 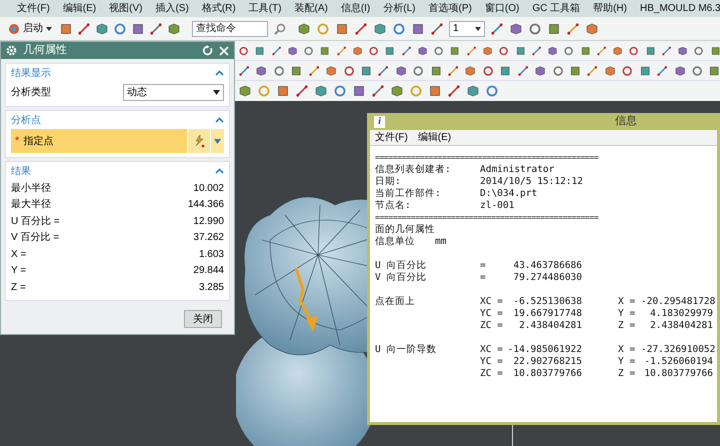 What do you see at coordinates (99, 141) in the screenshot?
I see `specify-point-field: * 指定点` at bounding box center [99, 141].